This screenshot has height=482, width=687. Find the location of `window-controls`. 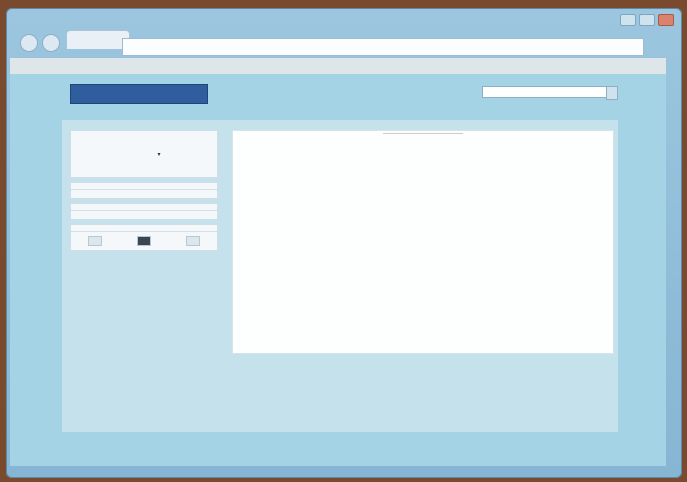

window-controls is located at coordinates (647, 20).